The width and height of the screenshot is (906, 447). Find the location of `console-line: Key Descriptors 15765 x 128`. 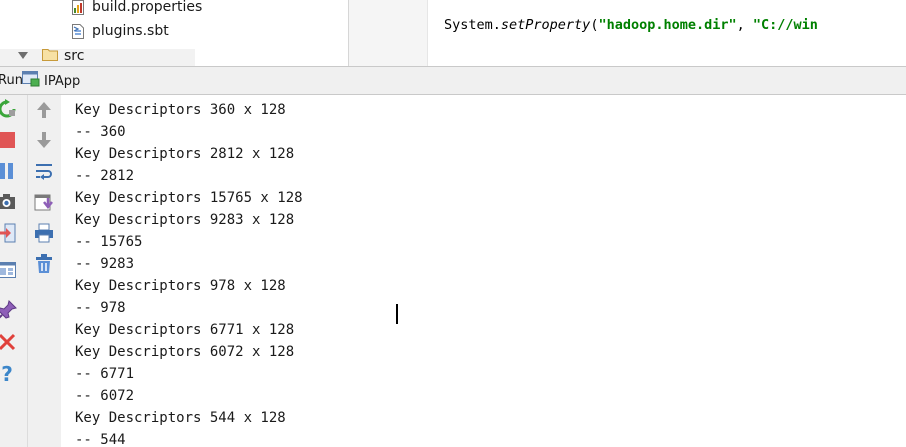

console-line: Key Descriptors 15765 x 128 is located at coordinates (189, 198).